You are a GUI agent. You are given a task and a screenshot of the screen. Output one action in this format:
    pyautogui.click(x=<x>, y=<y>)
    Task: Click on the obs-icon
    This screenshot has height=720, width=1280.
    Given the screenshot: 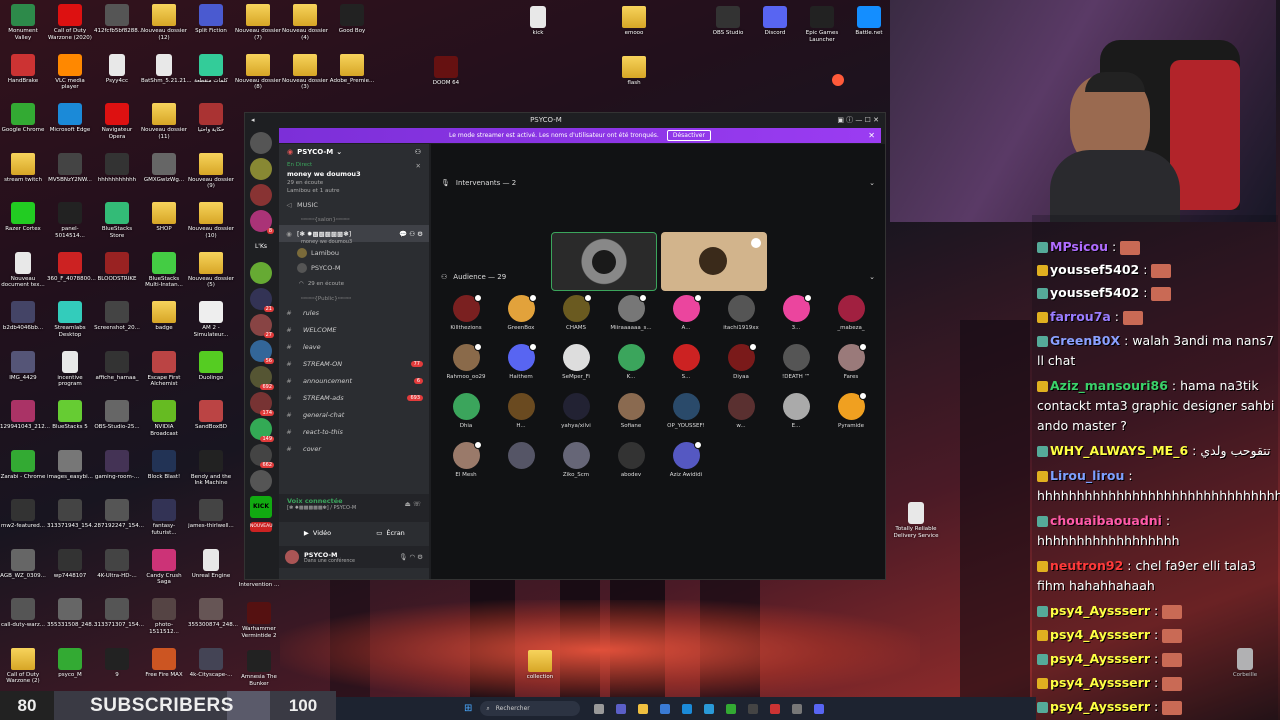 What is the action you would take?
    pyautogui.click(x=753, y=708)
    